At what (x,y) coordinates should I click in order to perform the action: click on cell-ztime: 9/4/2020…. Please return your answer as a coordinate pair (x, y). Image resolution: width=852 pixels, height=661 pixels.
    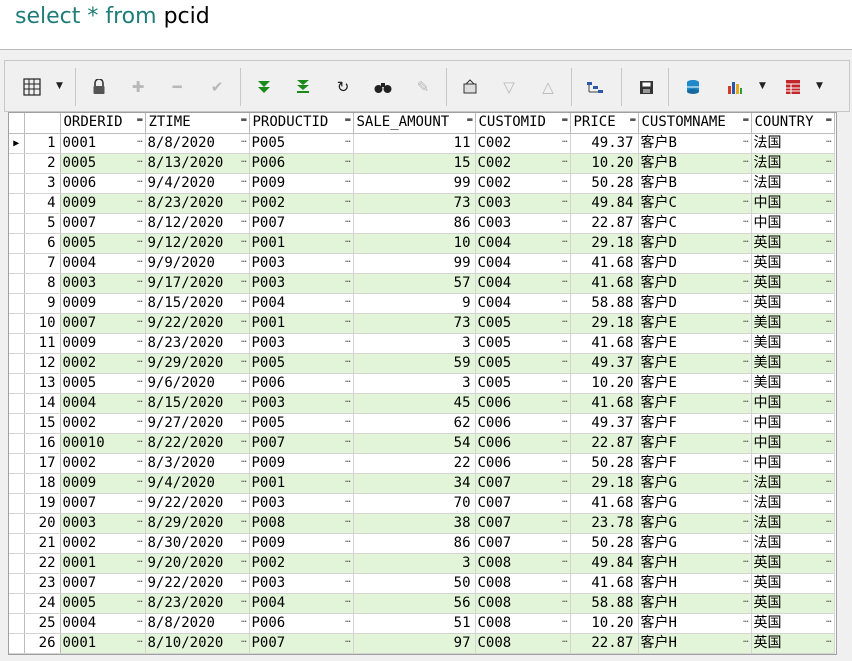
    Looking at the image, I should click on (197, 483).